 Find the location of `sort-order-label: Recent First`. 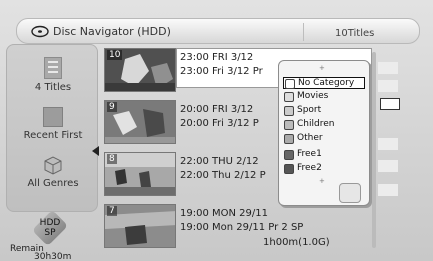

sort-order-label: Recent First is located at coordinates (53, 135).